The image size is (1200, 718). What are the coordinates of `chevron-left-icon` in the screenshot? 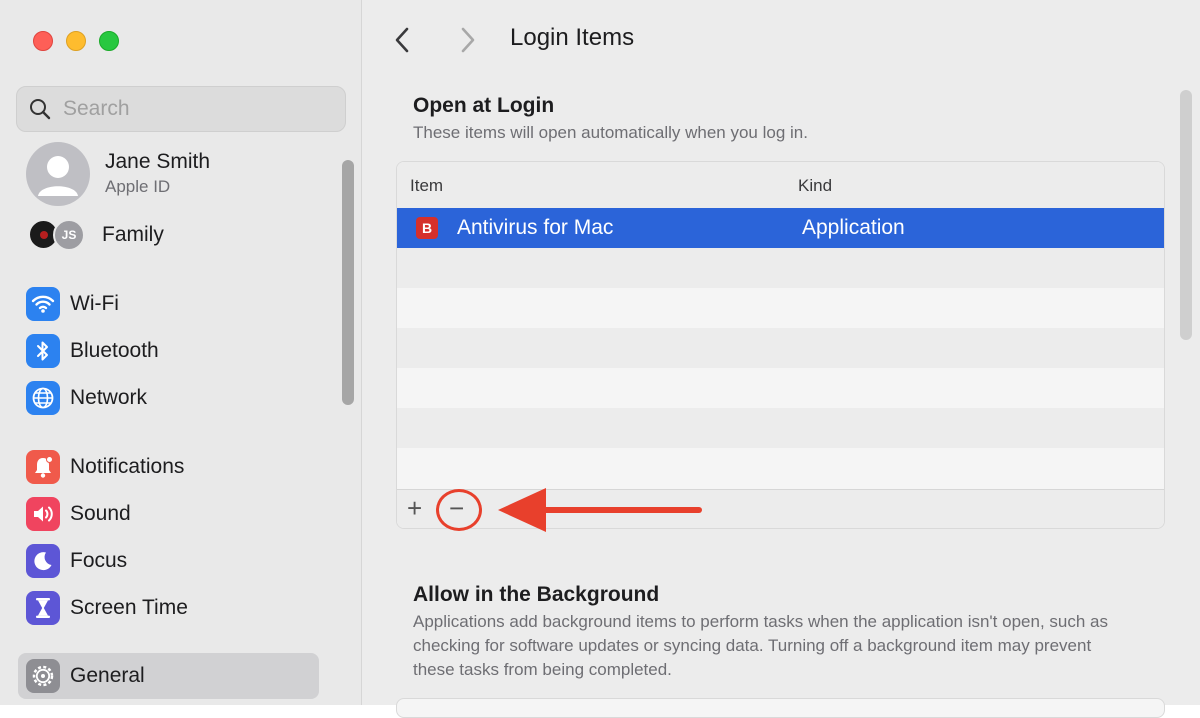 It's located at (402, 40).